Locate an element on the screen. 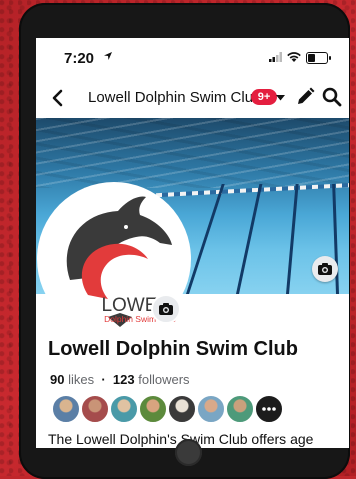  likes-label: likes is located at coordinates (81, 379).